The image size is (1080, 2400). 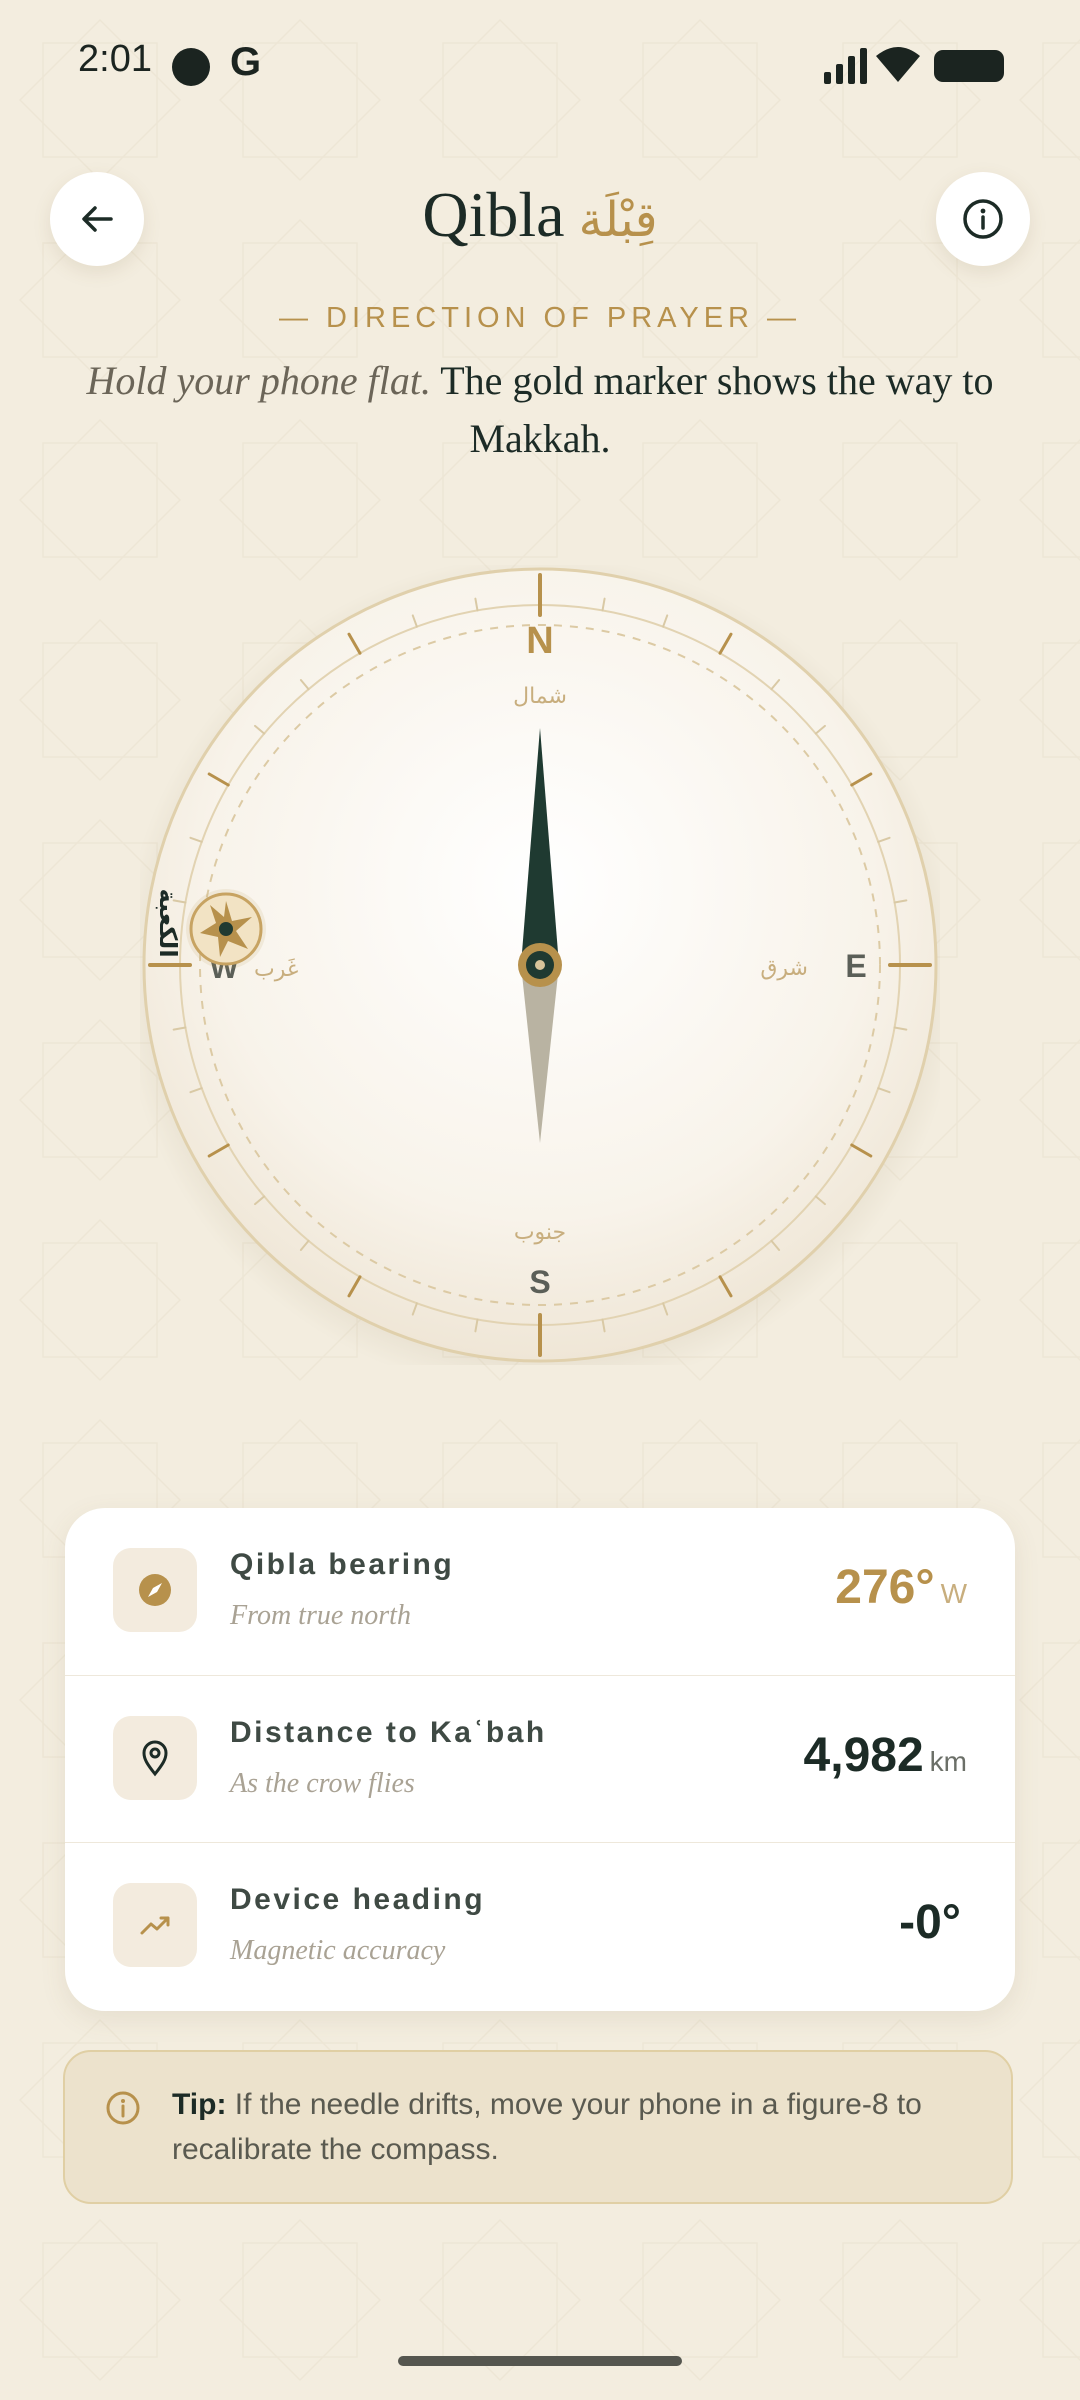 I want to click on row-label: Qibla bearing, so click(x=342, y=1564).